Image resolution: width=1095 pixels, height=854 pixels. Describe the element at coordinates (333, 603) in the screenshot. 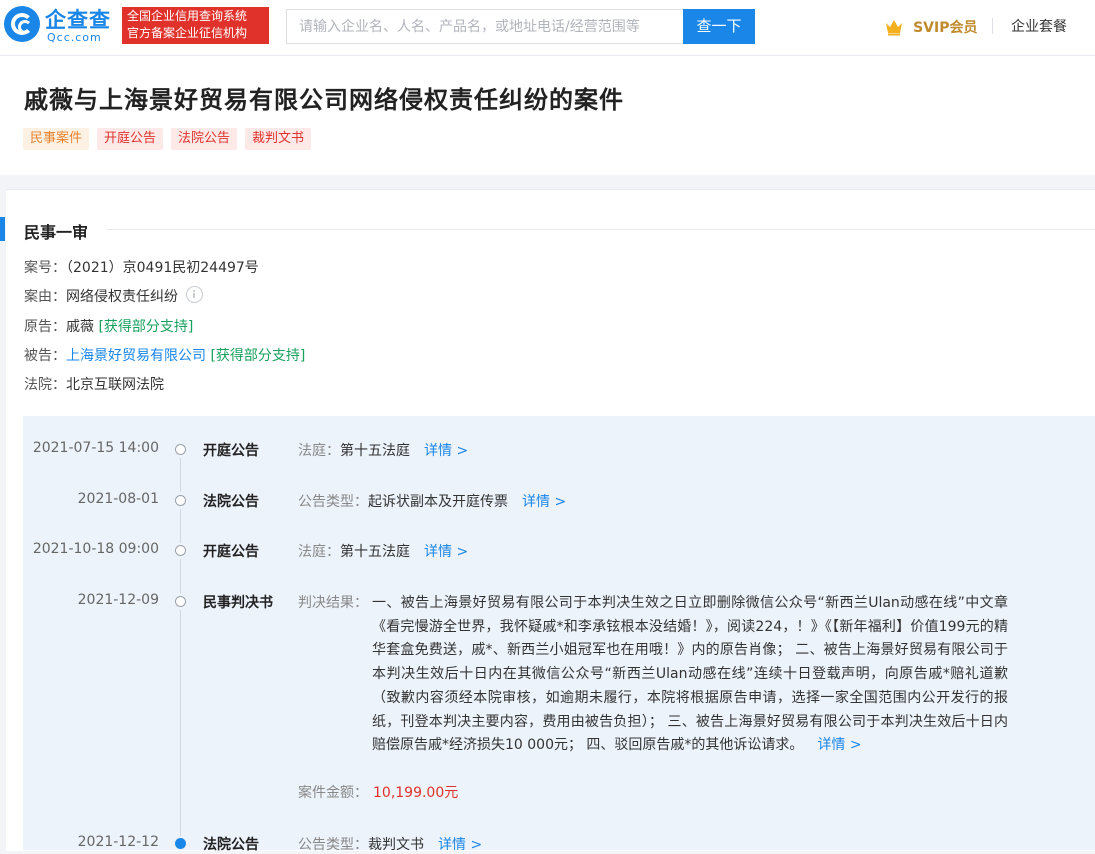

I see `judgment-result-label: 判决结果：` at that location.